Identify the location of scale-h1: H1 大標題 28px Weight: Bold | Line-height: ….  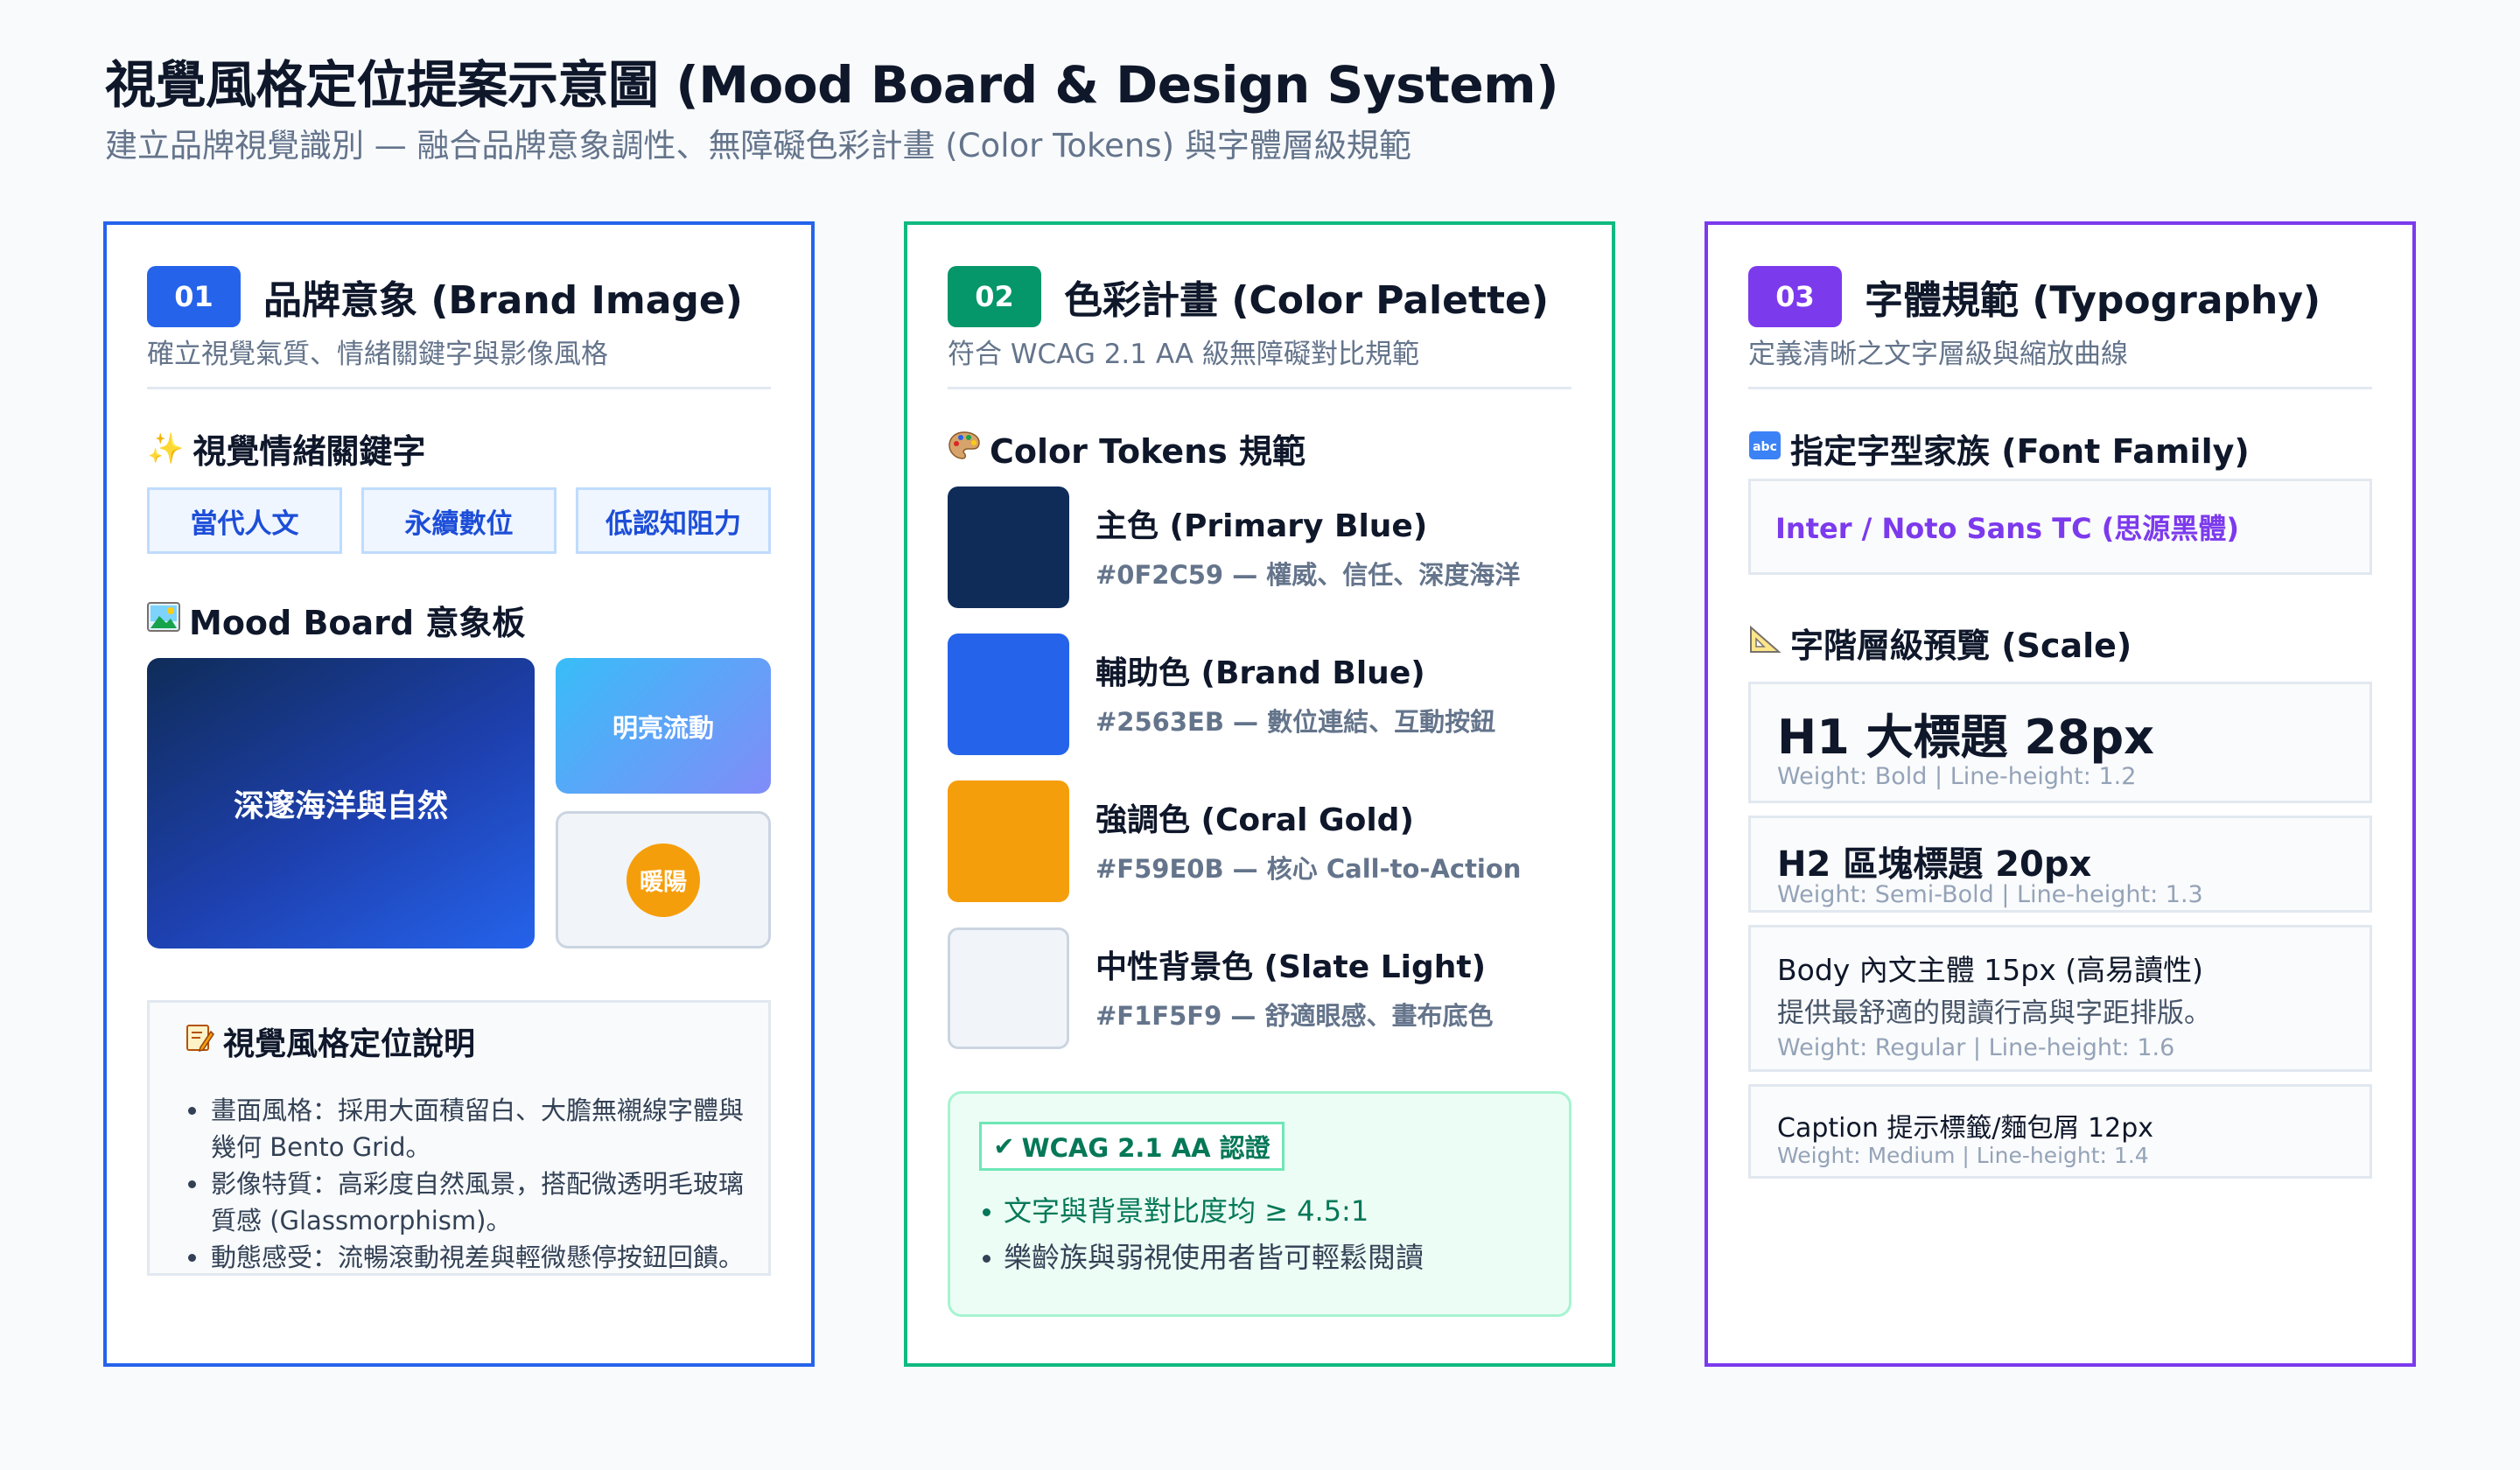
(2060, 742).